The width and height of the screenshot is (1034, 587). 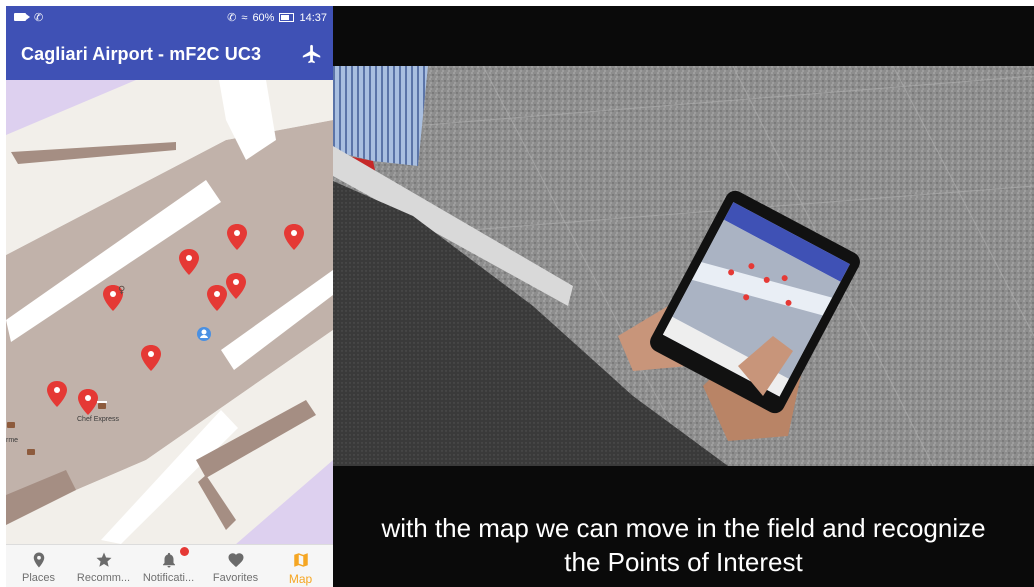 I want to click on map-icon, so click(x=300, y=560).